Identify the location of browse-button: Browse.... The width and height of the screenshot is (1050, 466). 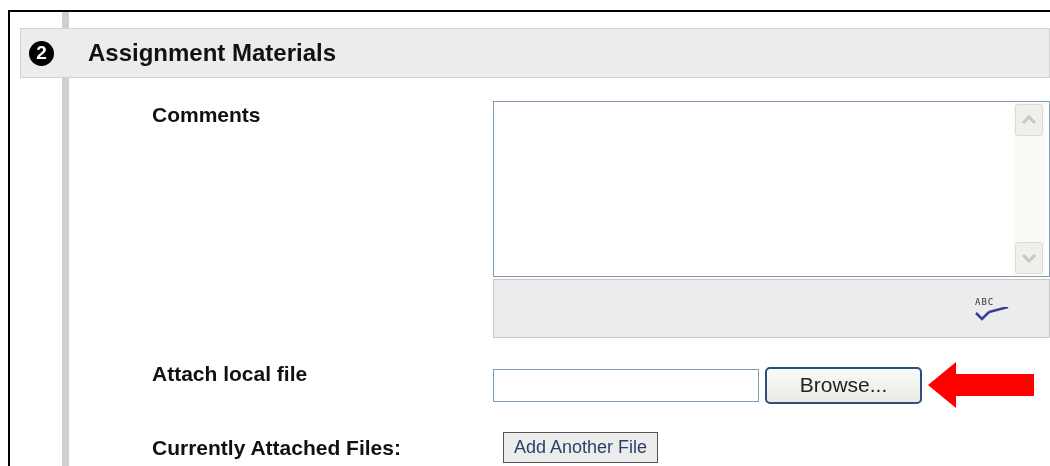
(843, 385).